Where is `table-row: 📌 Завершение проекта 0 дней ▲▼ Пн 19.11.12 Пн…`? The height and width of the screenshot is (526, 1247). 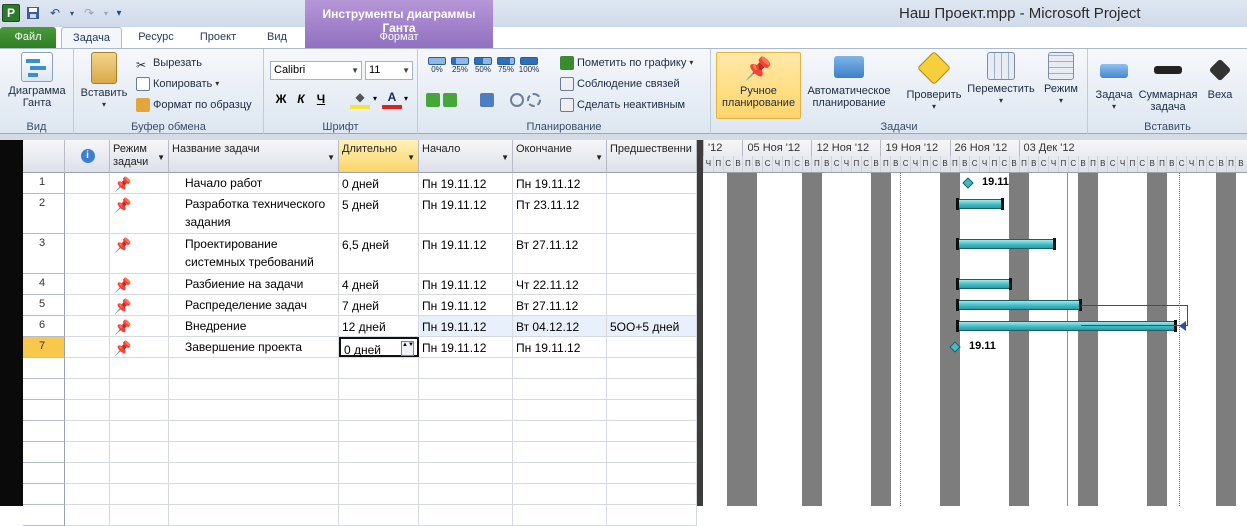 table-row: 📌 Завершение проекта 0 дней ▲▼ Пн 19.11.12 Пн… is located at coordinates (381, 347).